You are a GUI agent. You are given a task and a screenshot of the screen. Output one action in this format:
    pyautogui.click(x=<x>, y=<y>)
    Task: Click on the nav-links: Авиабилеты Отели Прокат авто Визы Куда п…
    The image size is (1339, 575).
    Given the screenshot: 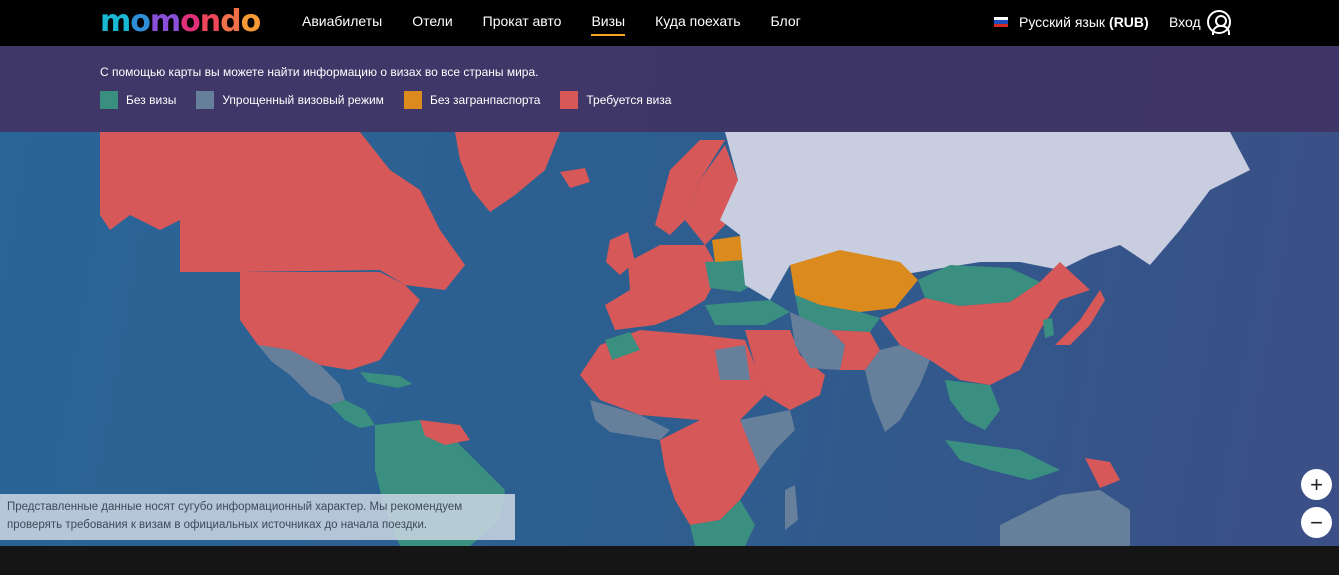 What is the action you would take?
    pyautogui.click(x=566, y=23)
    